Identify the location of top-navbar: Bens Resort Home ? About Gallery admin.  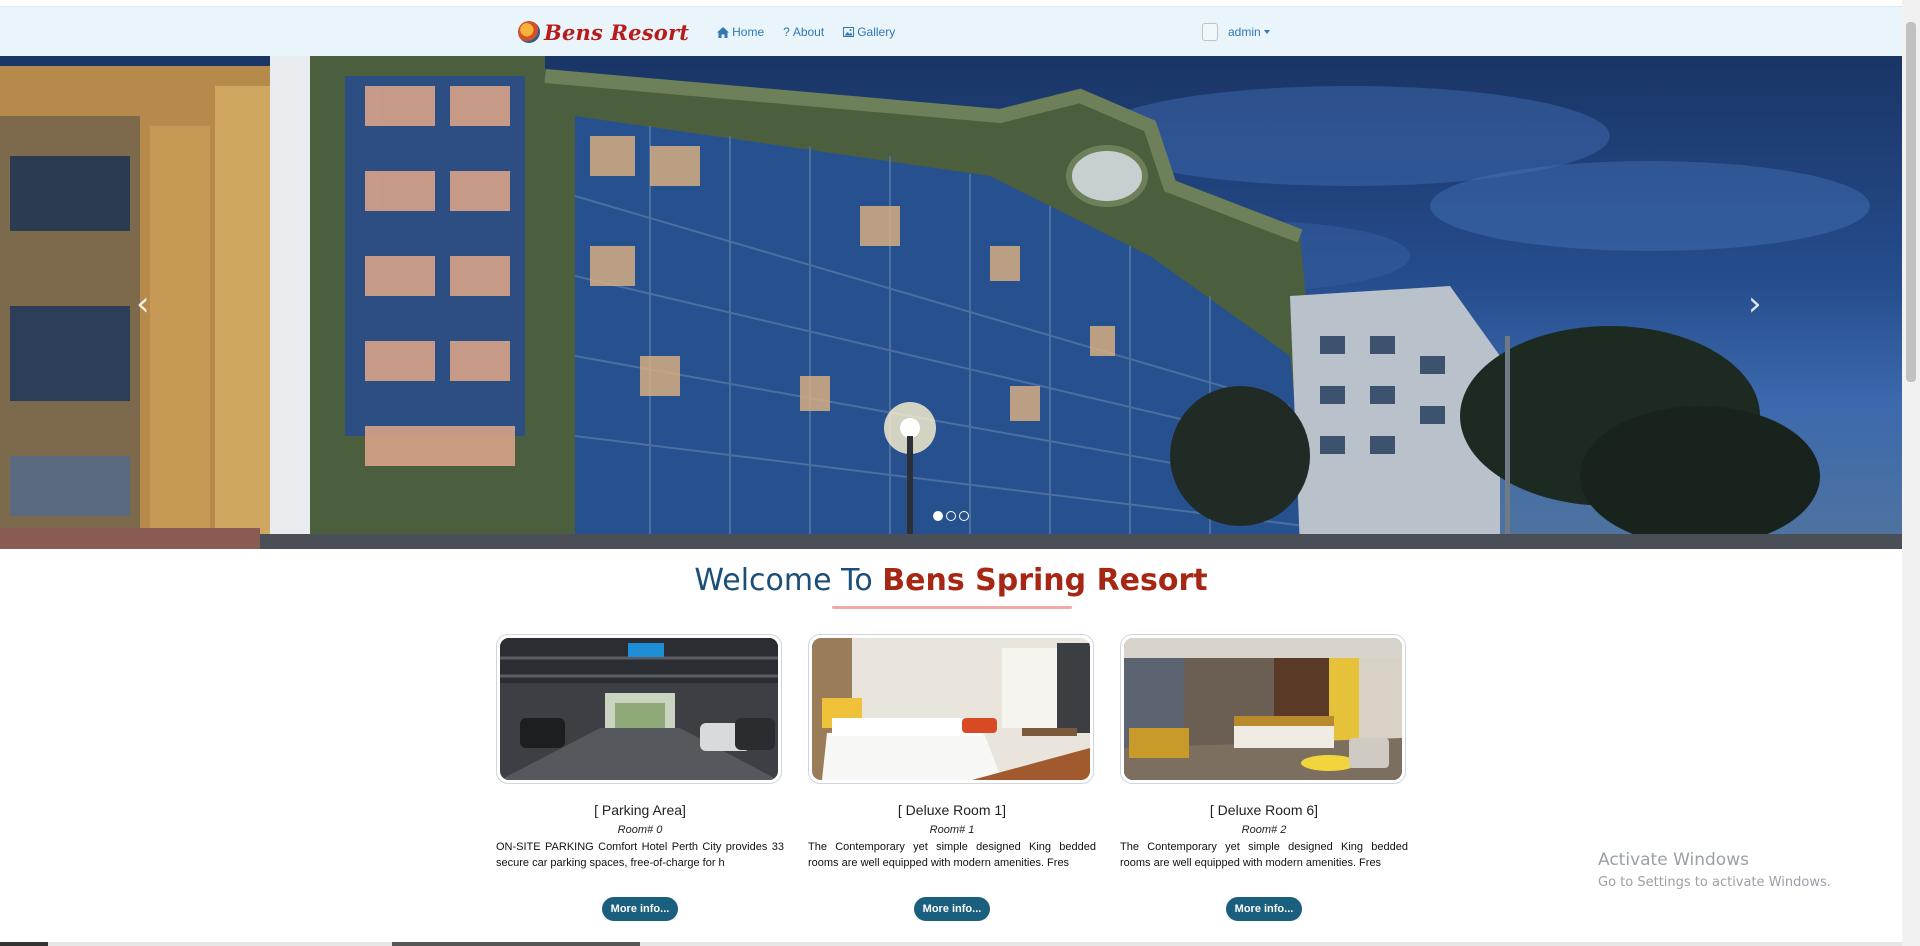
(951, 31).